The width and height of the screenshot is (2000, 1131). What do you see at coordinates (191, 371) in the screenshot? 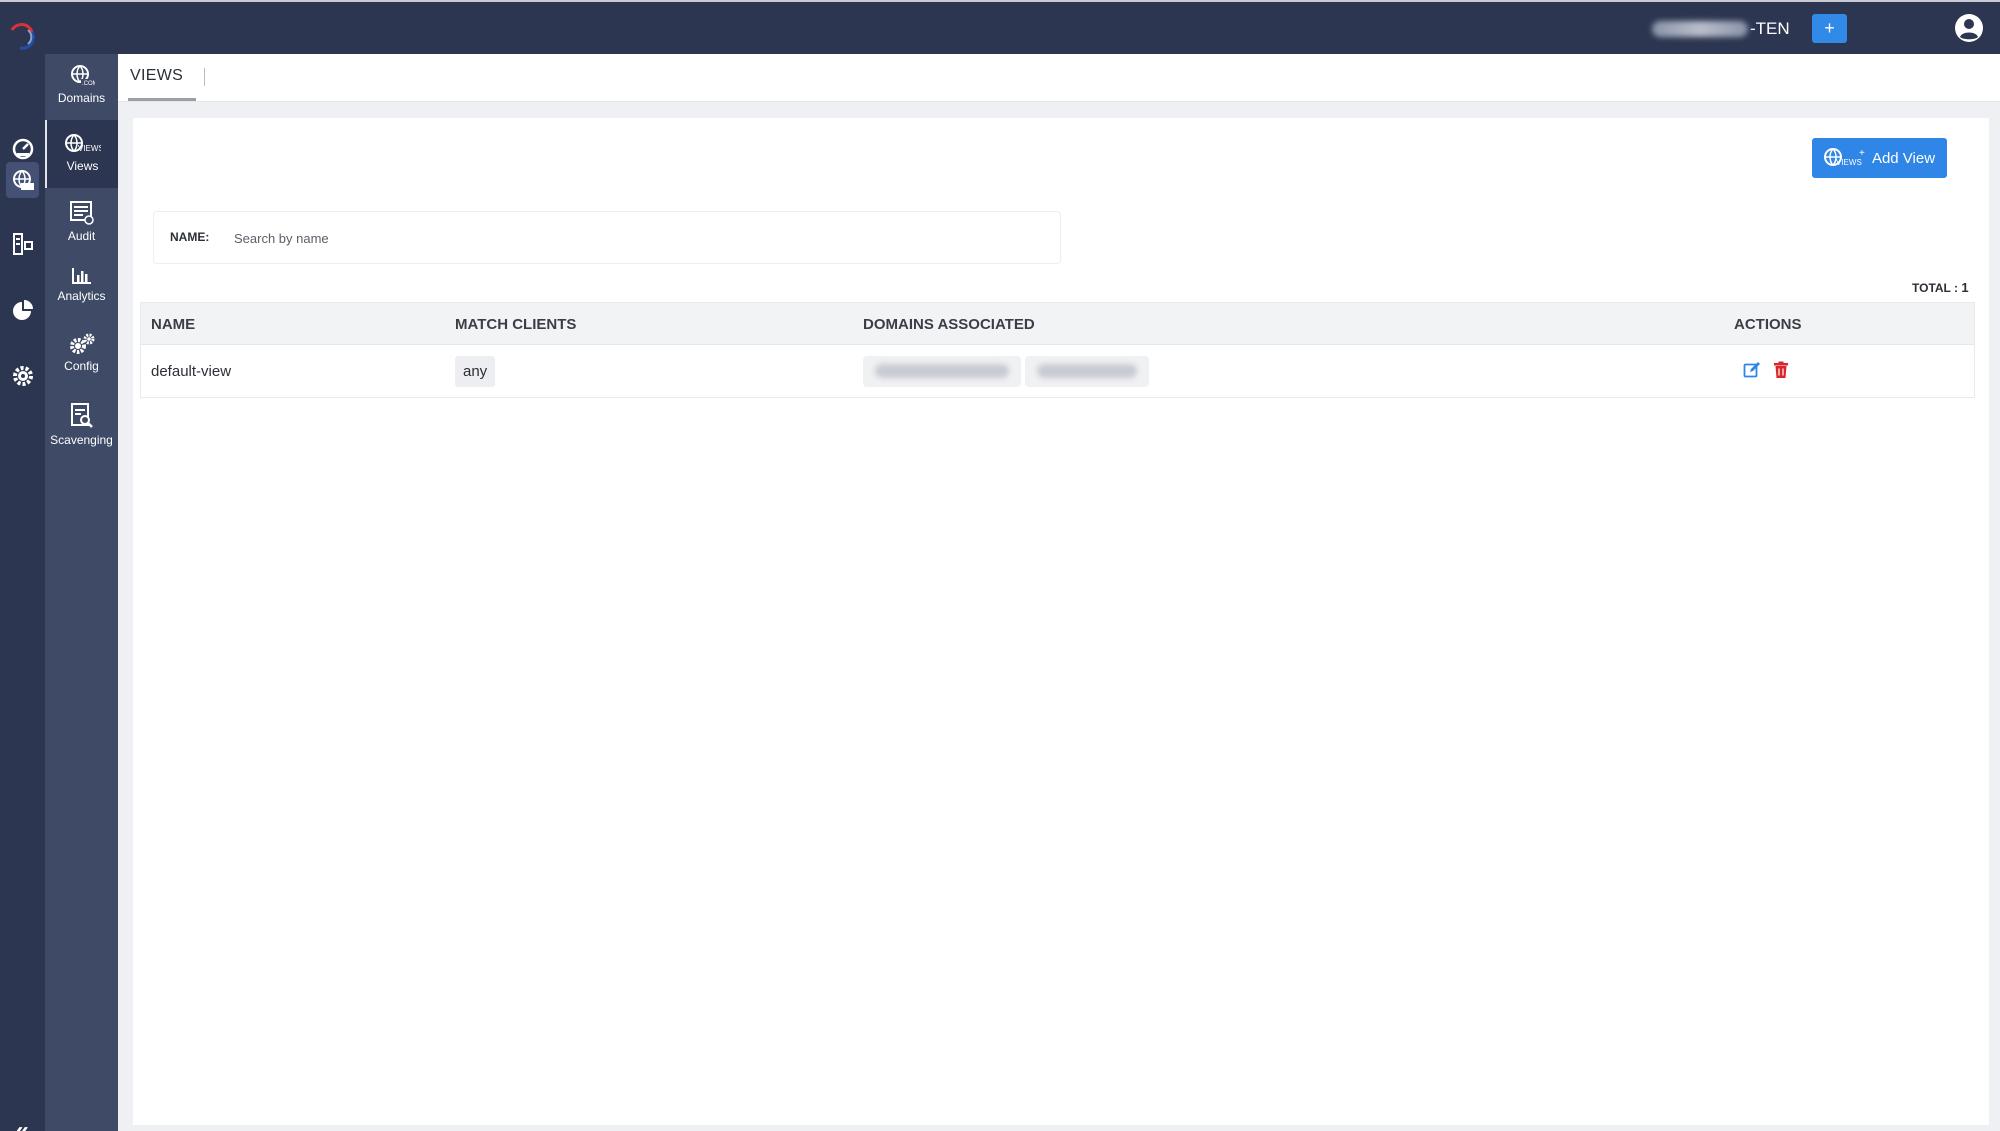
I see `view-name-cell: default-view` at bounding box center [191, 371].